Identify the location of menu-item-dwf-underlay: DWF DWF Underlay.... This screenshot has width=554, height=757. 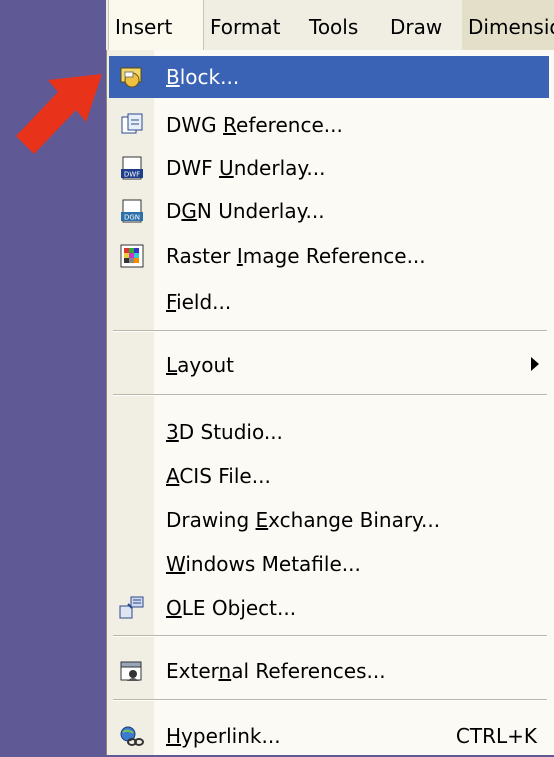
(329, 168).